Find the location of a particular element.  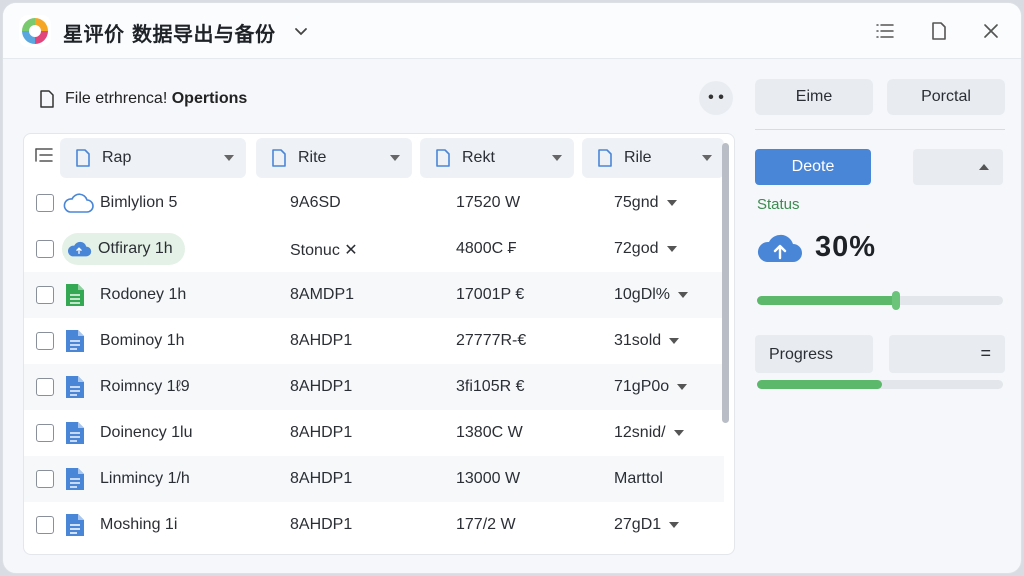

progress-label: Progress is located at coordinates (814, 354).